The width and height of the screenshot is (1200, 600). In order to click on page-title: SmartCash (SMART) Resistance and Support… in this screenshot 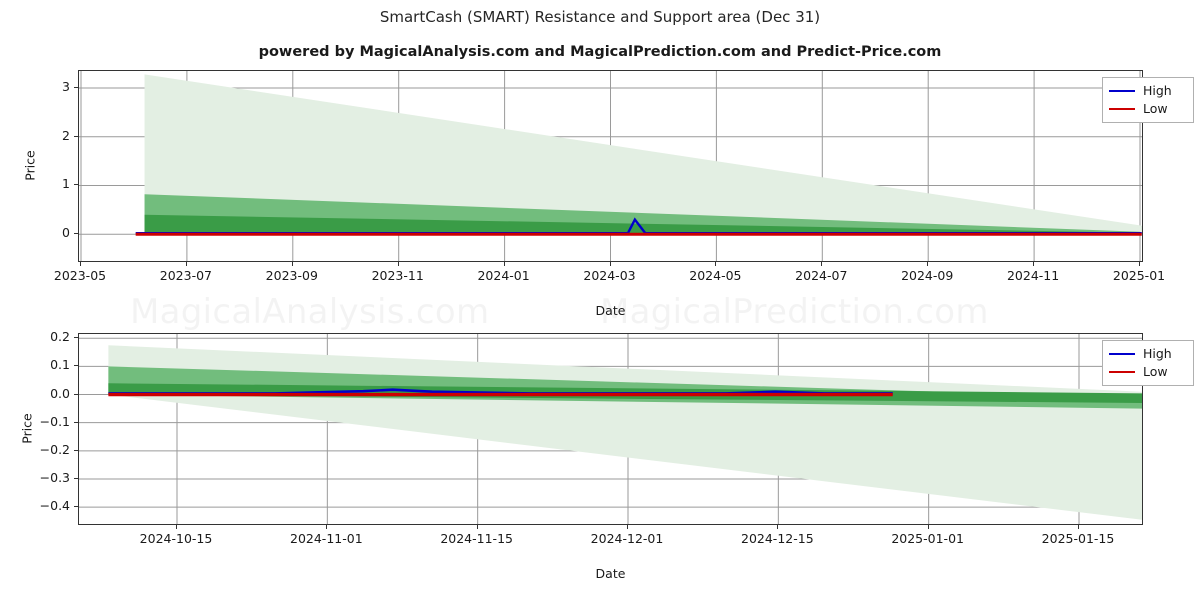, I will do `click(600, 17)`.